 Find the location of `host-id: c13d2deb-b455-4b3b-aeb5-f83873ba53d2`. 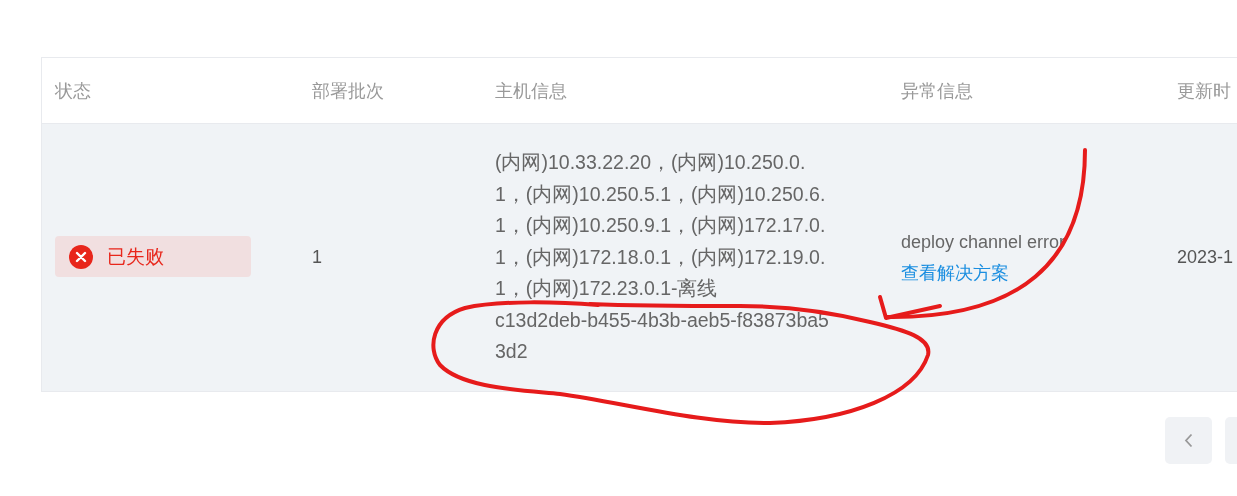

host-id: c13d2deb-b455-4b3b-aeb5-f83873ba53d2 is located at coordinates (662, 336).